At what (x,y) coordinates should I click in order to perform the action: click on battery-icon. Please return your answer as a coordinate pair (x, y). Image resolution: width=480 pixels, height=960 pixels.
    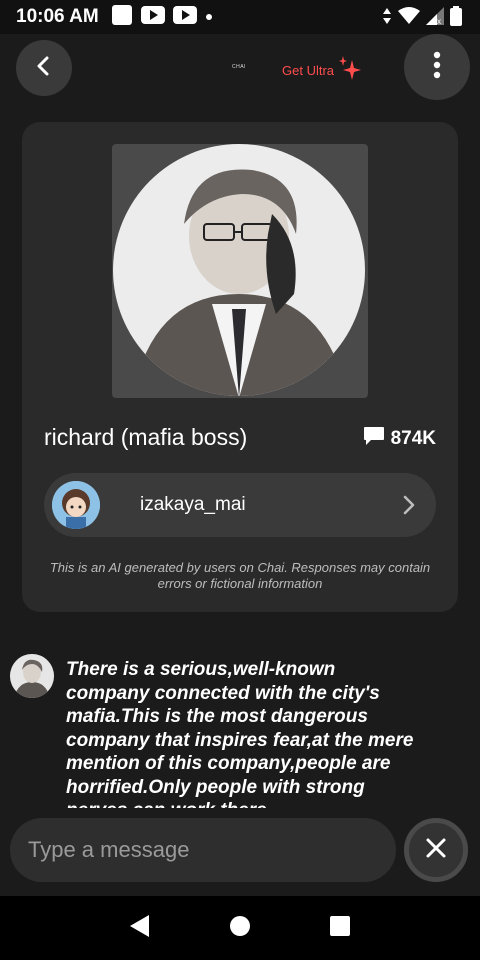
    Looking at the image, I should click on (456, 18).